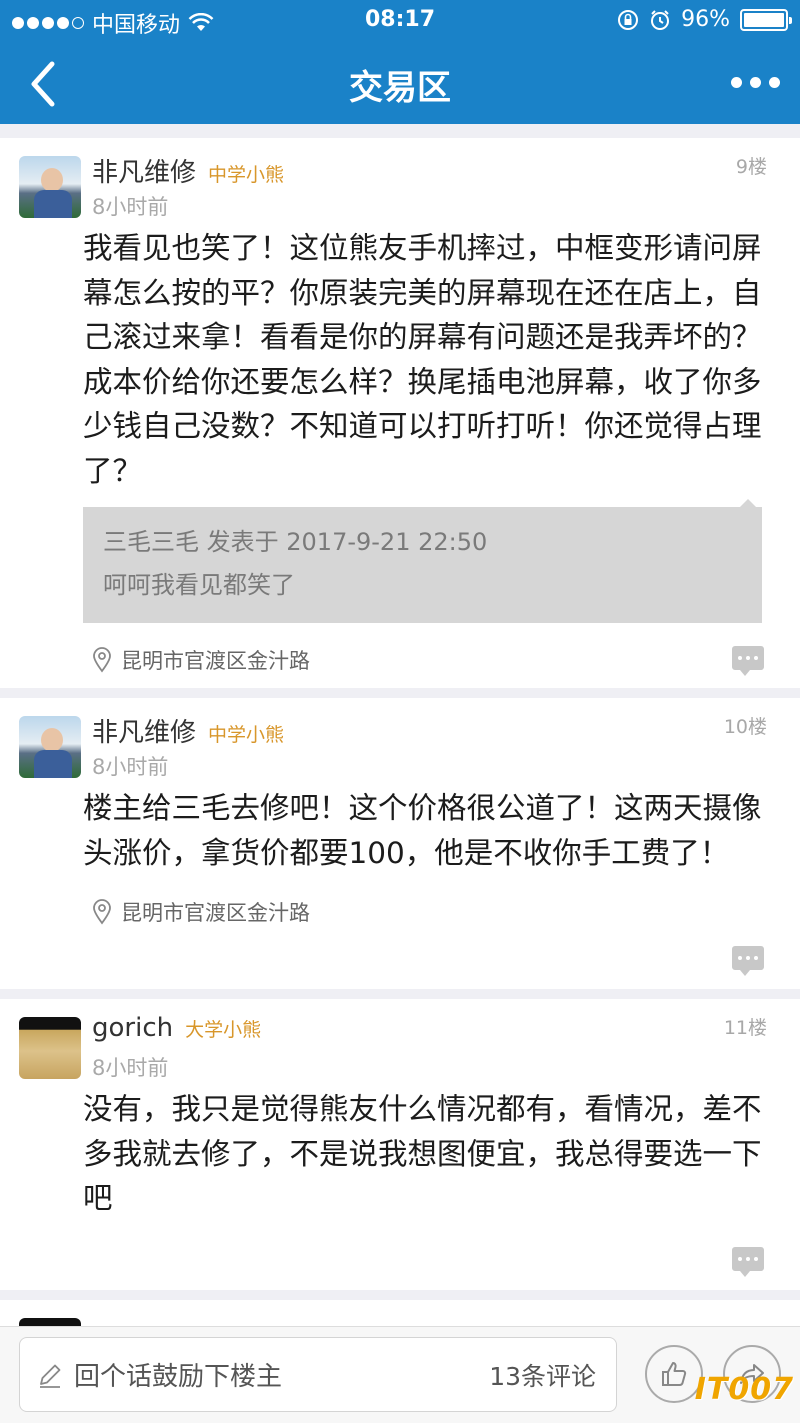  Describe the element at coordinates (199, 585) in the screenshot. I see `quote-text: 呵呵我看见都笑了` at that location.